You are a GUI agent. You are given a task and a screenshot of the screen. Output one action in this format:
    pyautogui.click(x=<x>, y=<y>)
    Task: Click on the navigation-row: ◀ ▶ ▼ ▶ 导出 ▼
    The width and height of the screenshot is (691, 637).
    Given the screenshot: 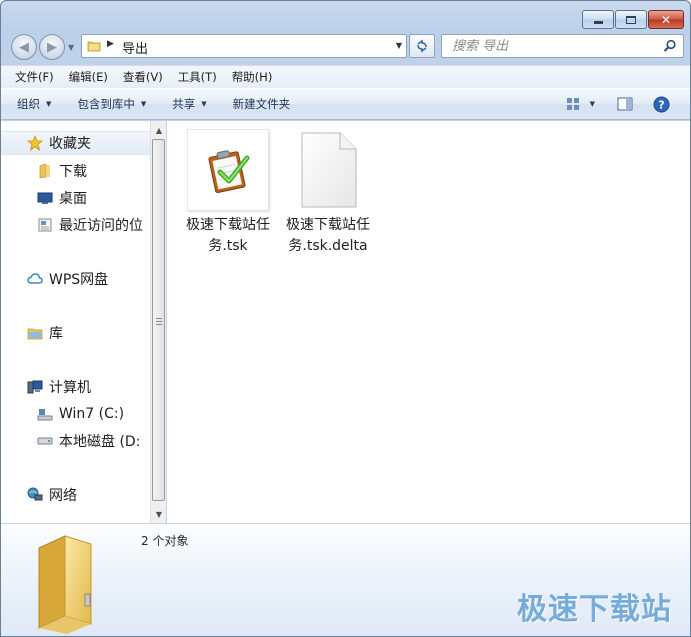 What is the action you would take?
    pyautogui.click(x=345, y=47)
    